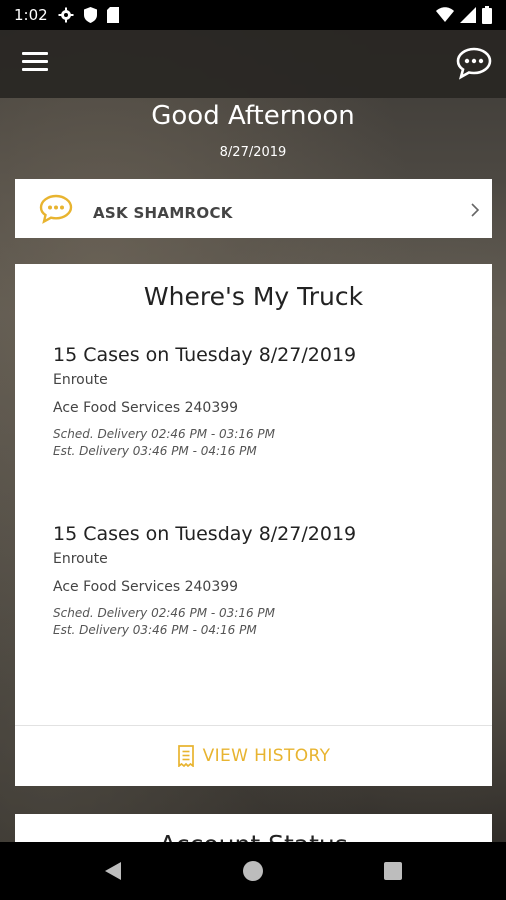 Image resolution: width=506 pixels, height=900 pixels. What do you see at coordinates (56, 209) in the screenshot?
I see `chat-bubble-icon` at bounding box center [56, 209].